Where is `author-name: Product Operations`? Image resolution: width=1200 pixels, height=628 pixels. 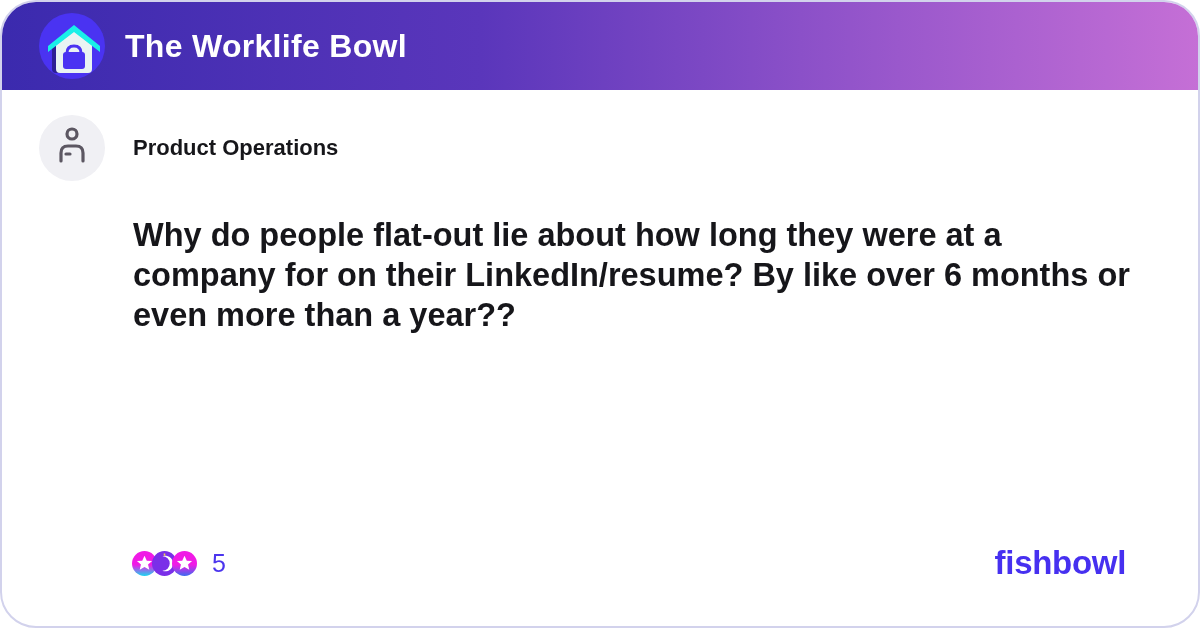
author-name: Product Operations is located at coordinates (236, 148).